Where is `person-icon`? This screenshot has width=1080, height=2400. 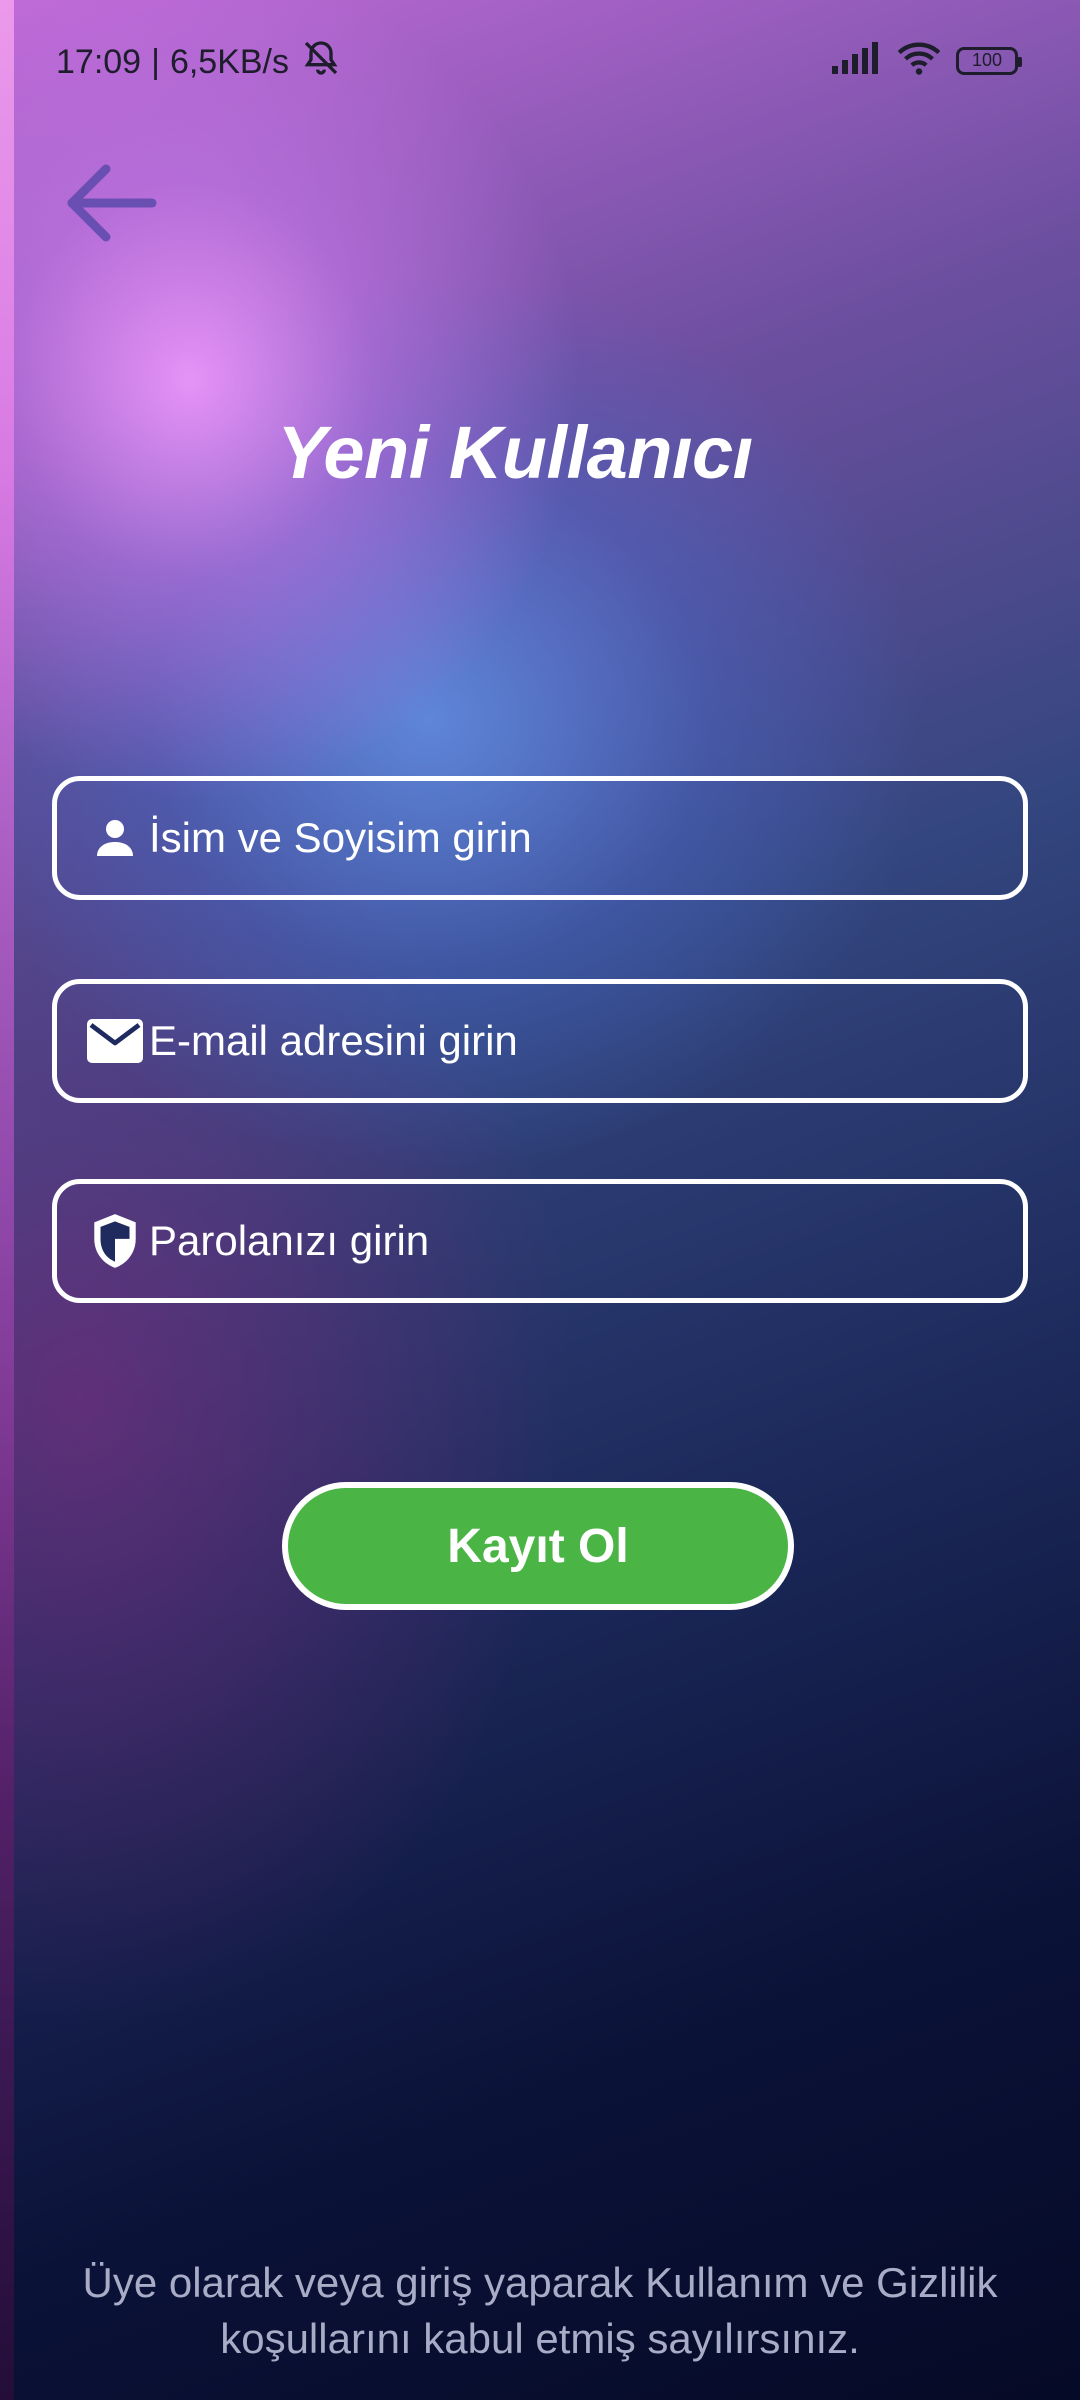
person-icon is located at coordinates (115, 838).